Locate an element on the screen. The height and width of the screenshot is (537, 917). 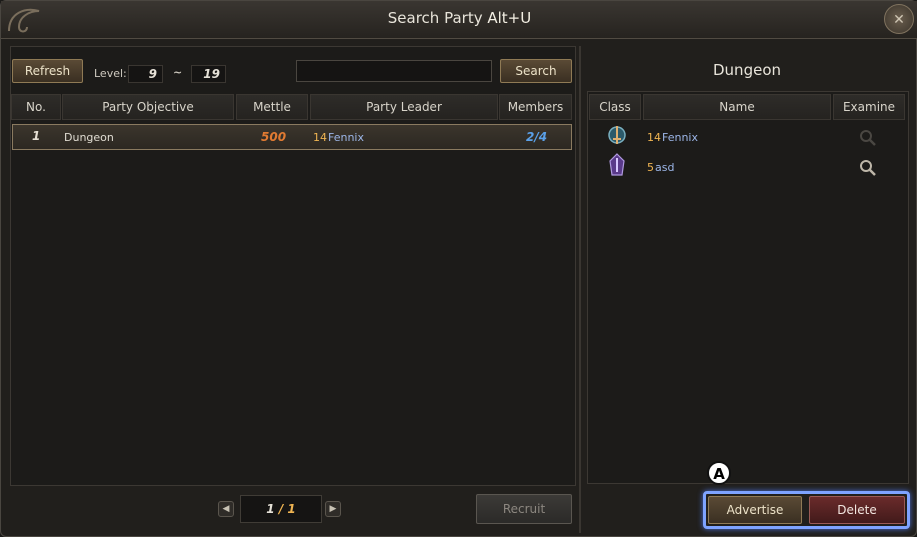
page-current: 1 is located at coordinates (270, 509).